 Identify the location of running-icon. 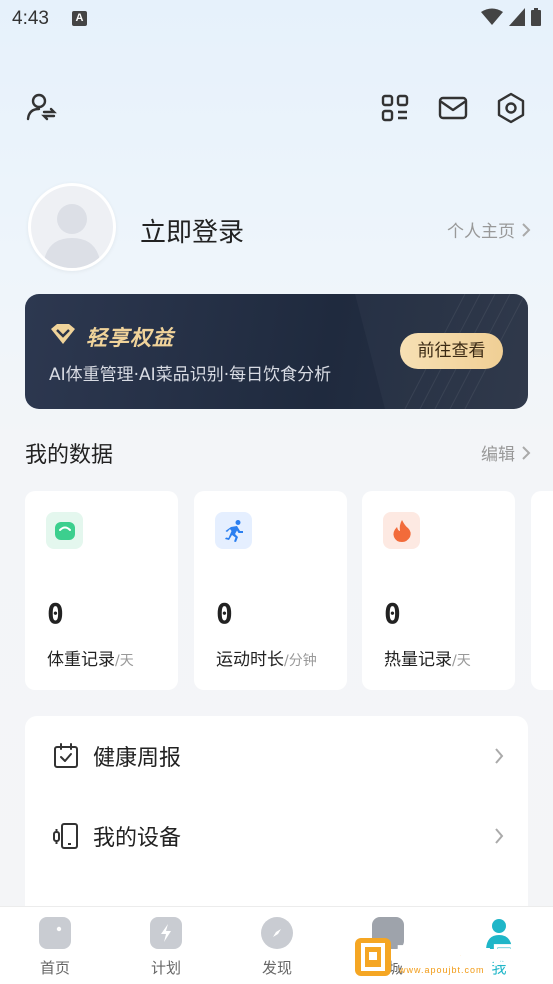
(233, 530).